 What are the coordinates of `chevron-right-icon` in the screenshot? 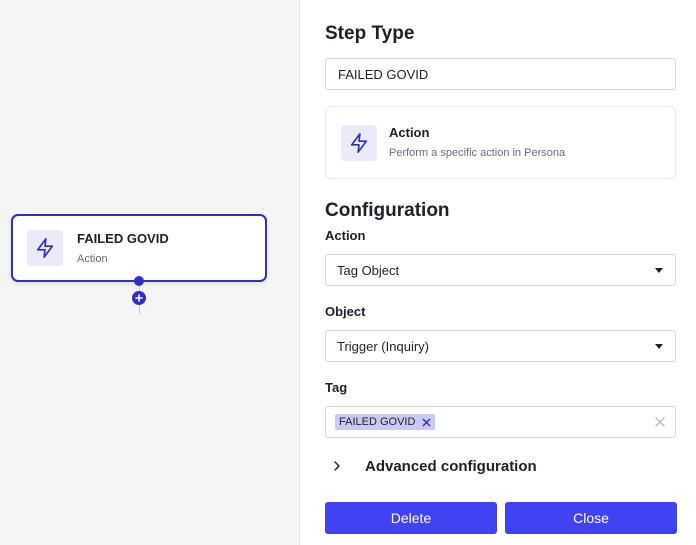 It's located at (337, 466).